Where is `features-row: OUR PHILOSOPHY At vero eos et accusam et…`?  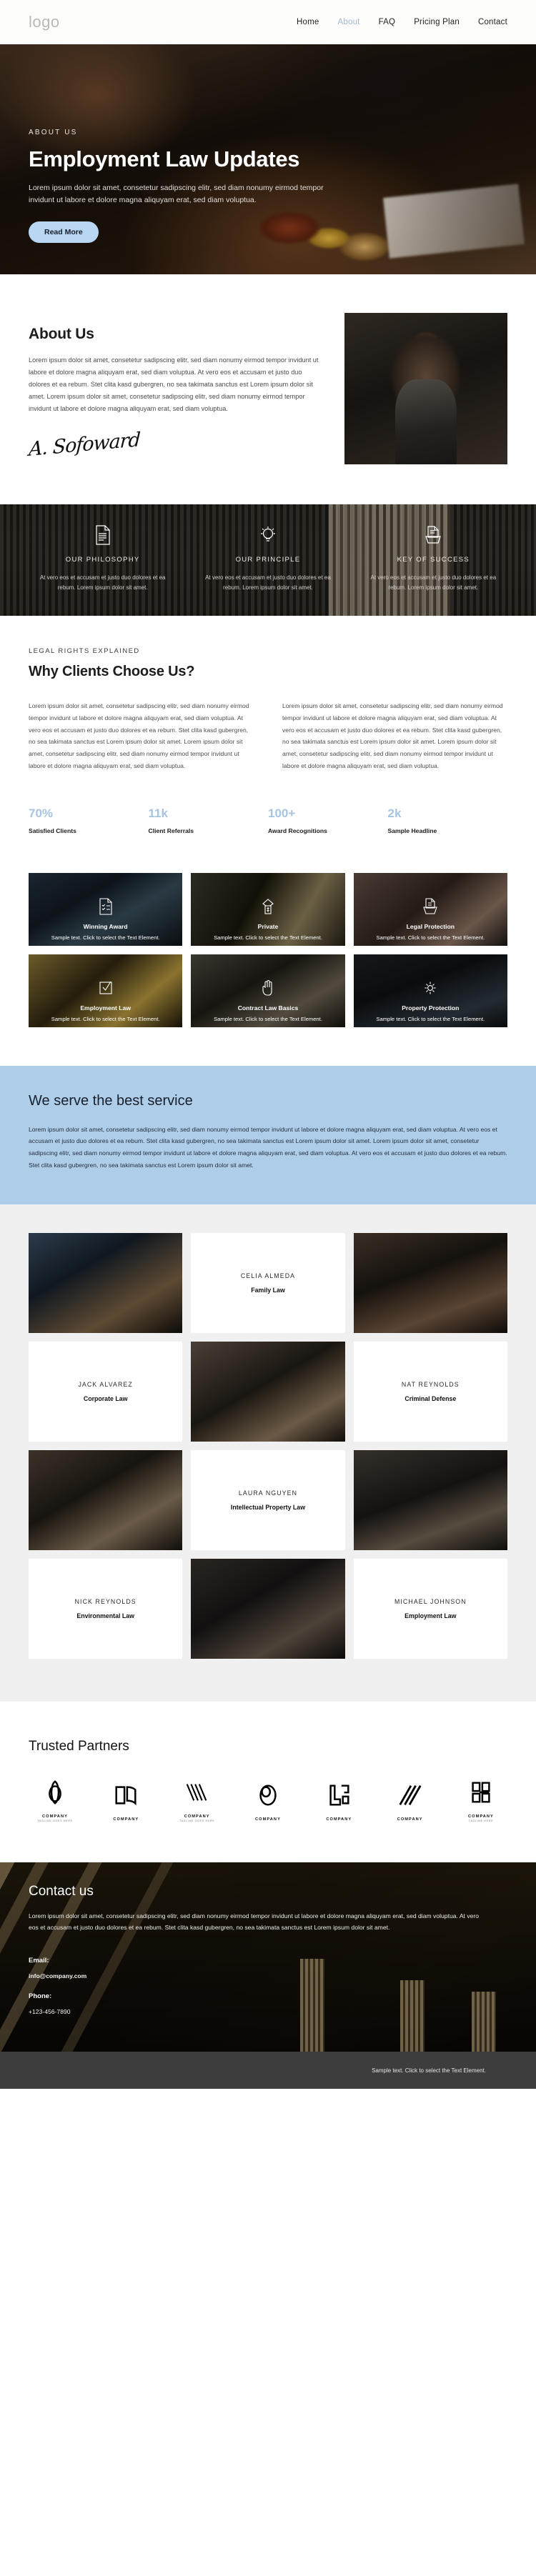
features-row: OUR PHILOSOPHY At vero eos et accusam et… is located at coordinates (268, 549).